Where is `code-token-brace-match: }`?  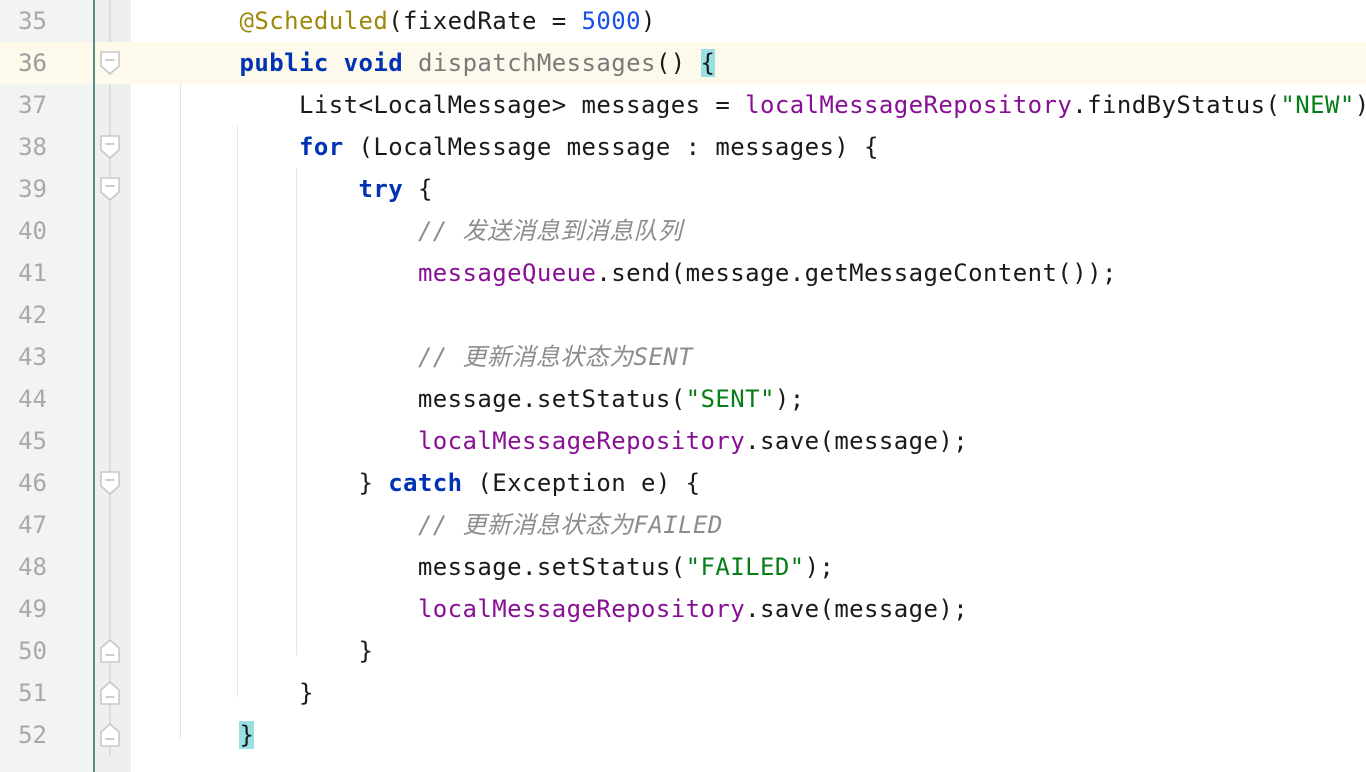
code-token-brace-match: } is located at coordinates (247, 735).